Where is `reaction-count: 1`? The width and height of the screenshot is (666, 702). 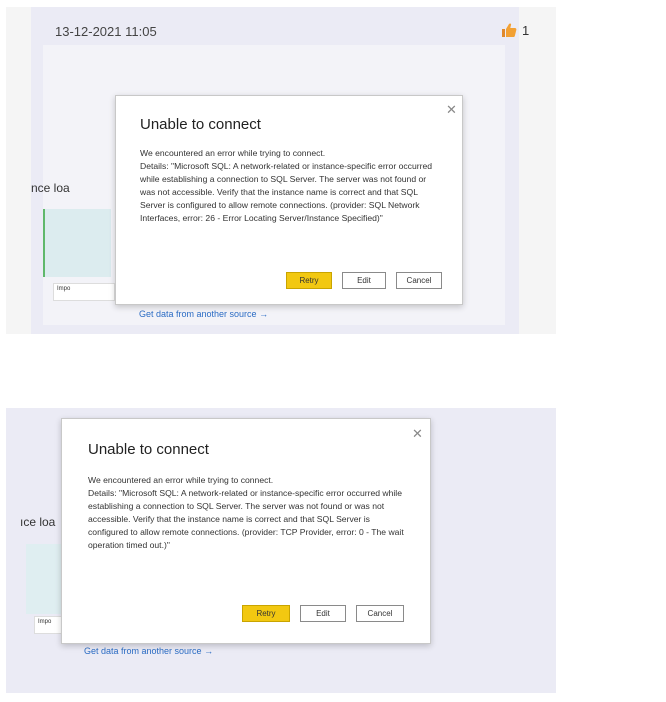 reaction-count: 1 is located at coordinates (526, 30).